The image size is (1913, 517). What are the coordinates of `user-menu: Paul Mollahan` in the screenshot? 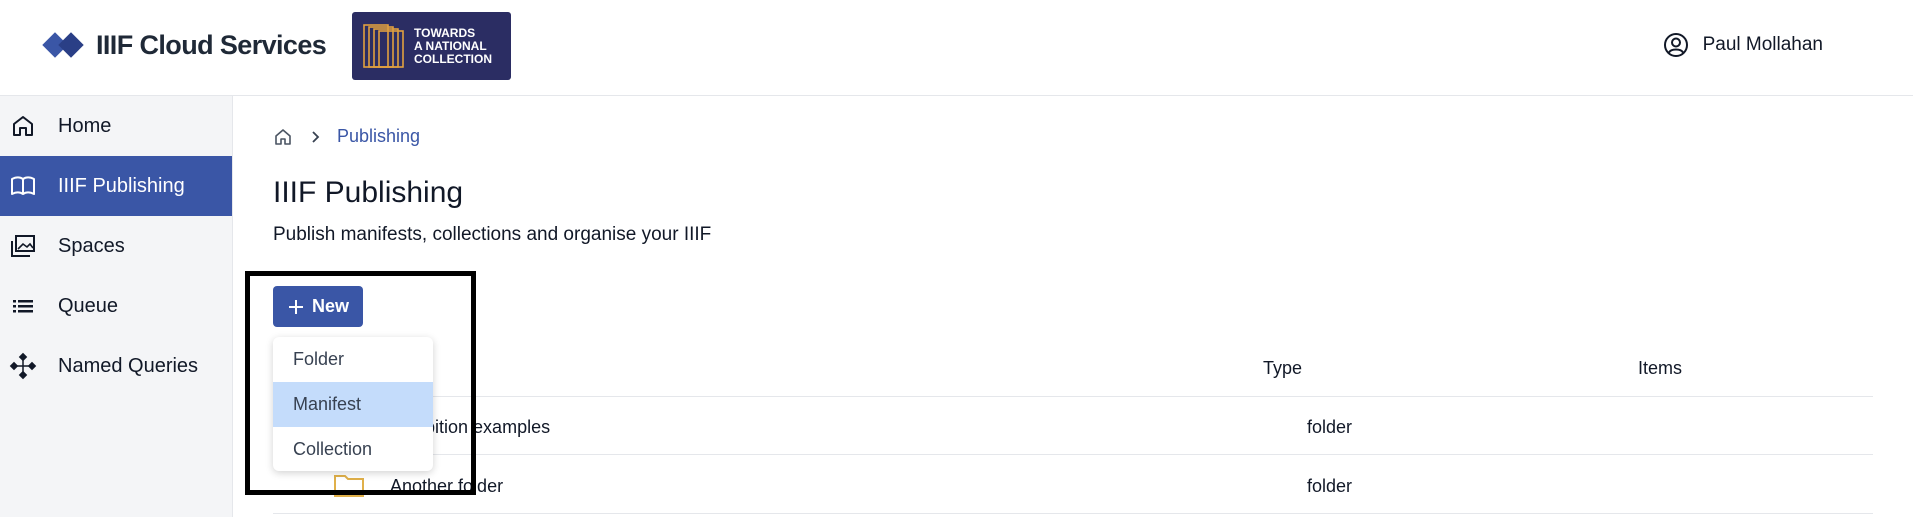 It's located at (1743, 45).